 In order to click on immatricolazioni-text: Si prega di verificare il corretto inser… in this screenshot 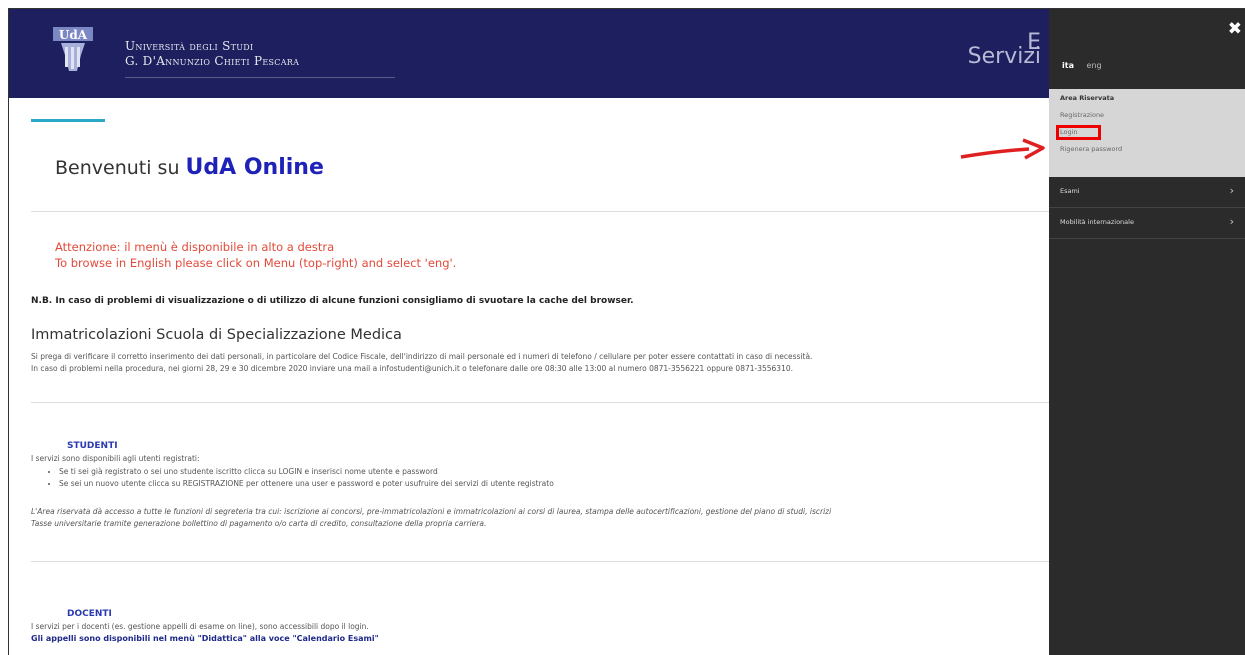, I will do `click(538, 363)`.